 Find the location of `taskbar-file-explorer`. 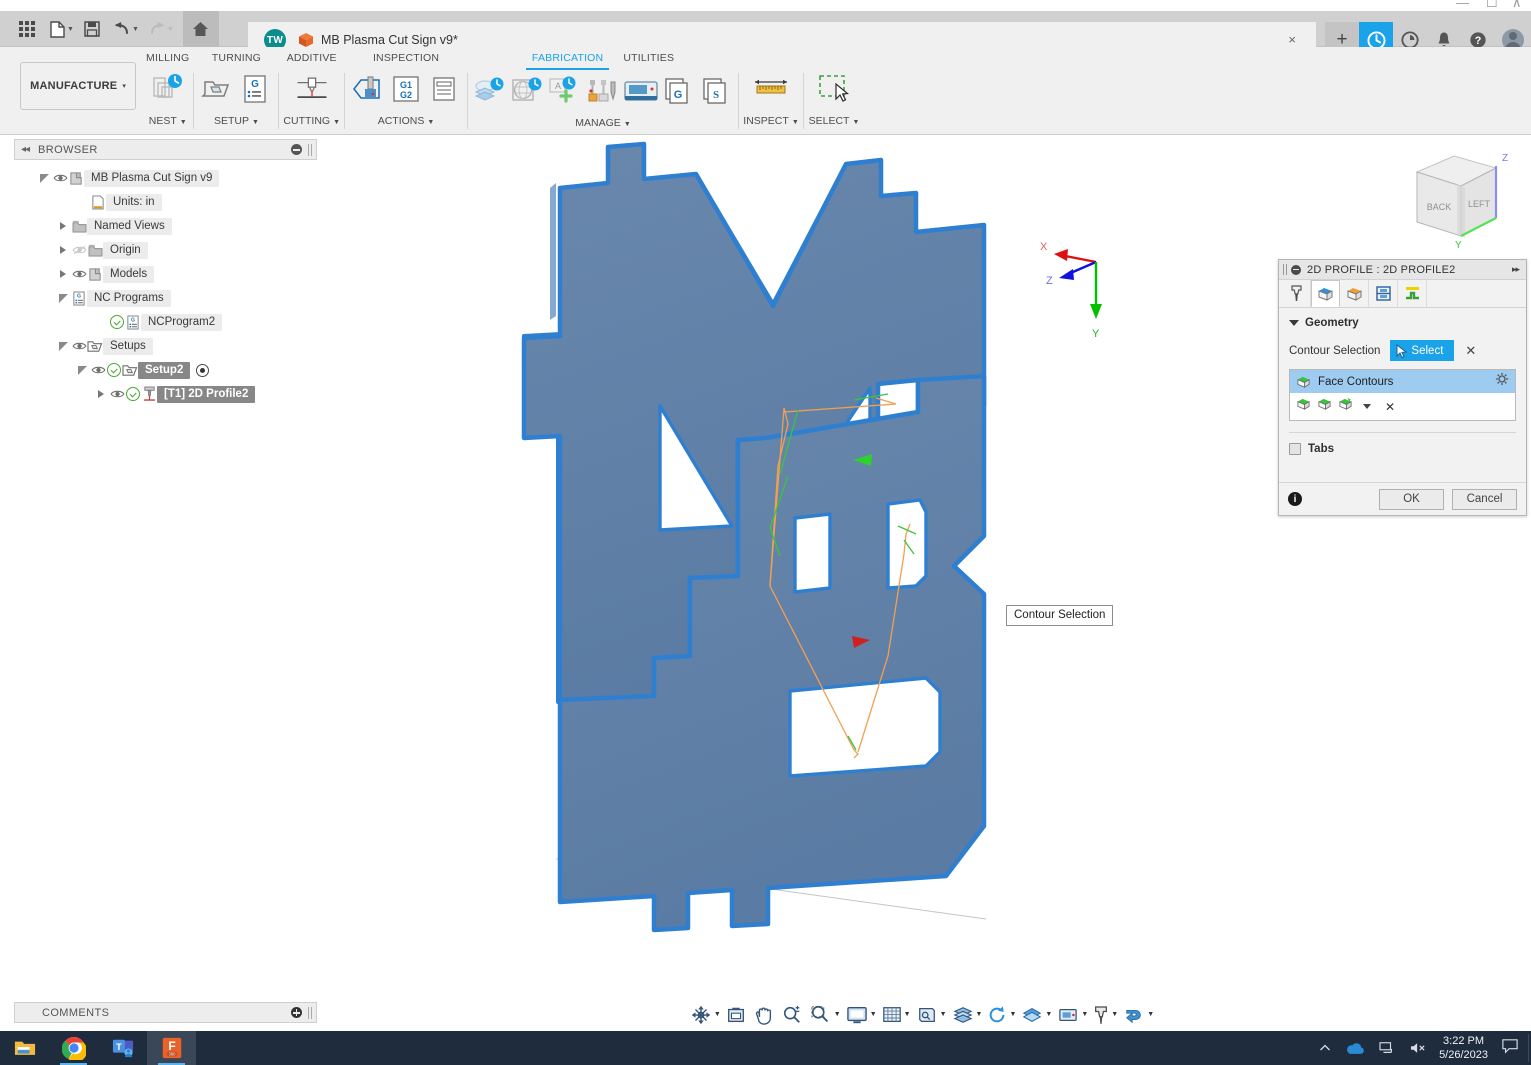

taskbar-file-explorer is located at coordinates (24, 1048).